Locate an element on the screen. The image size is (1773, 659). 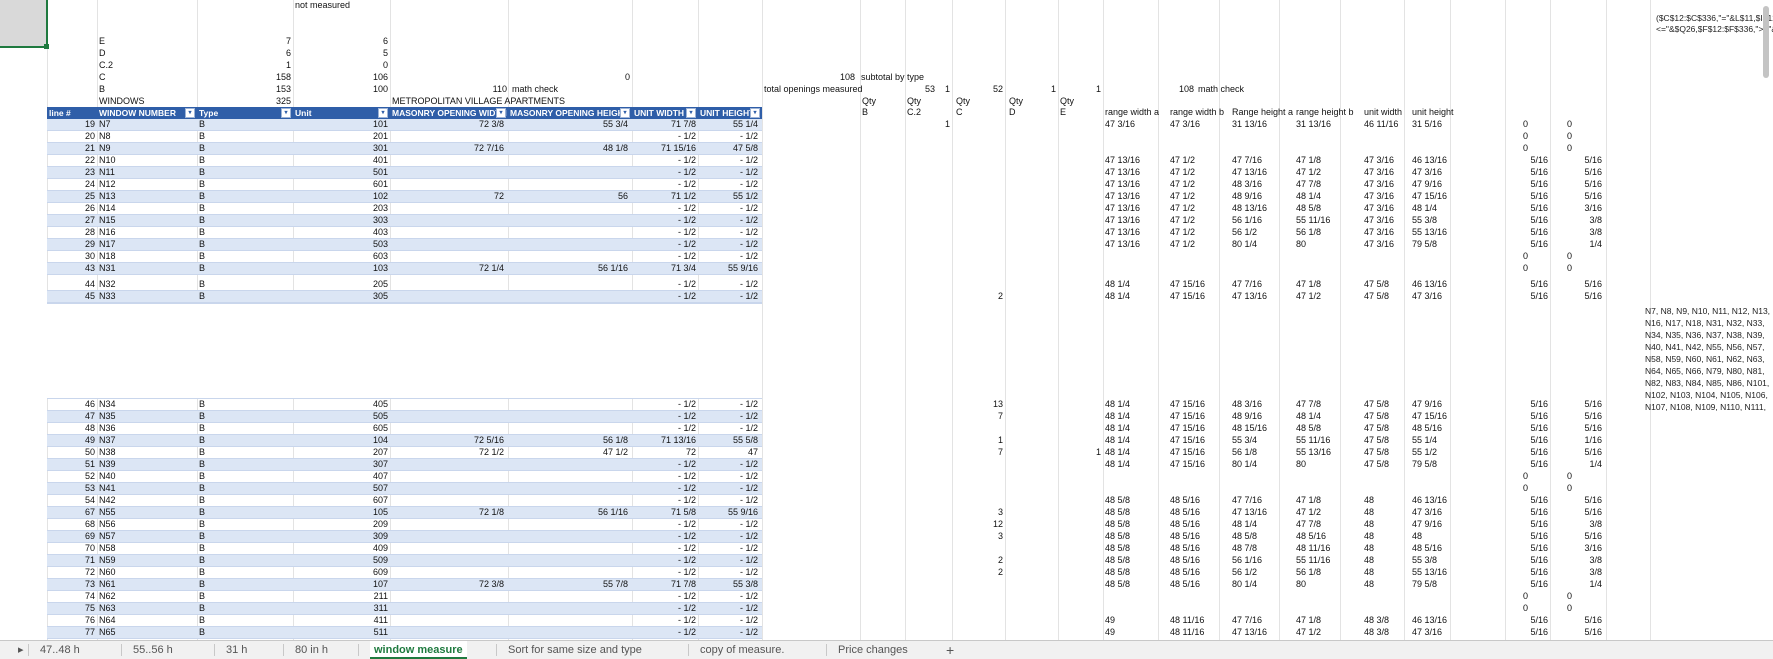
math-check-label: math check is located at coordinates (557, 89).